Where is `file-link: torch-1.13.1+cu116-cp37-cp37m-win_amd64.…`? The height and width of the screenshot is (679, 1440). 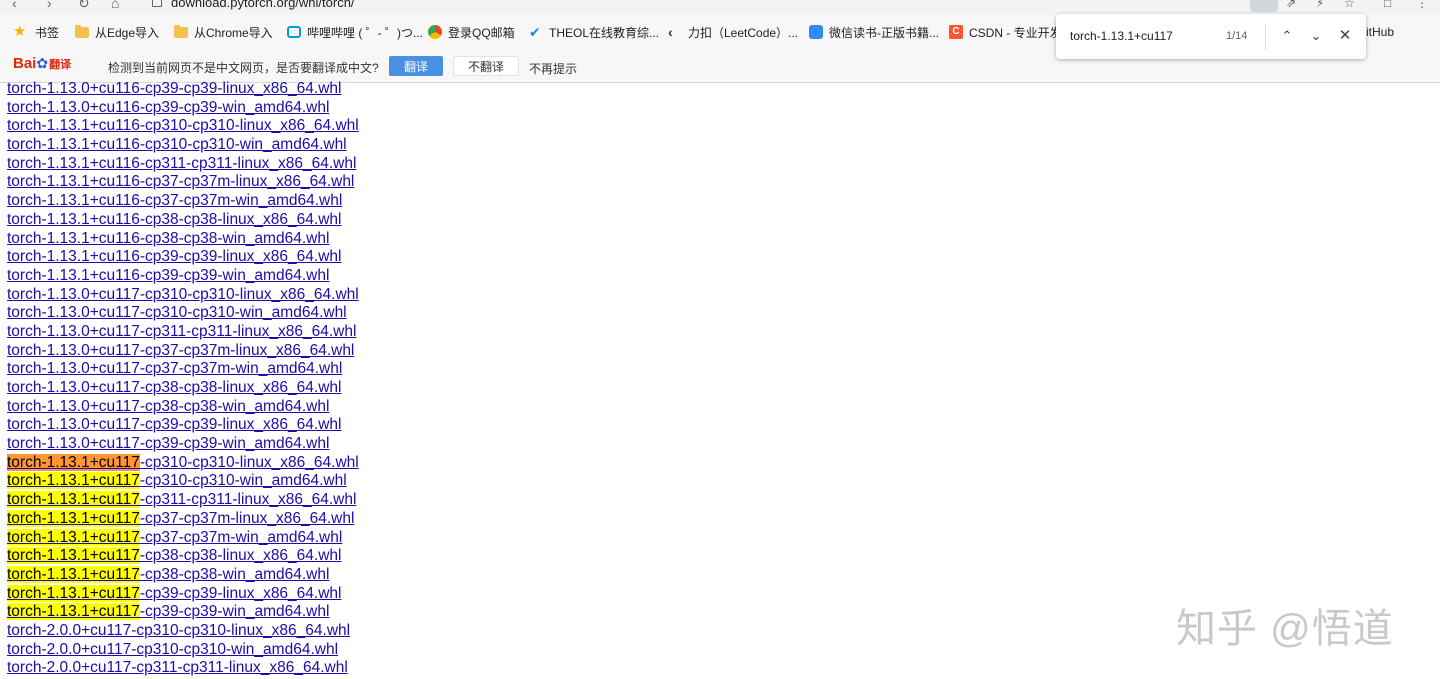 file-link: torch-1.13.1+cu116-cp37-cp37m-win_amd64.… is located at coordinates (183, 201).